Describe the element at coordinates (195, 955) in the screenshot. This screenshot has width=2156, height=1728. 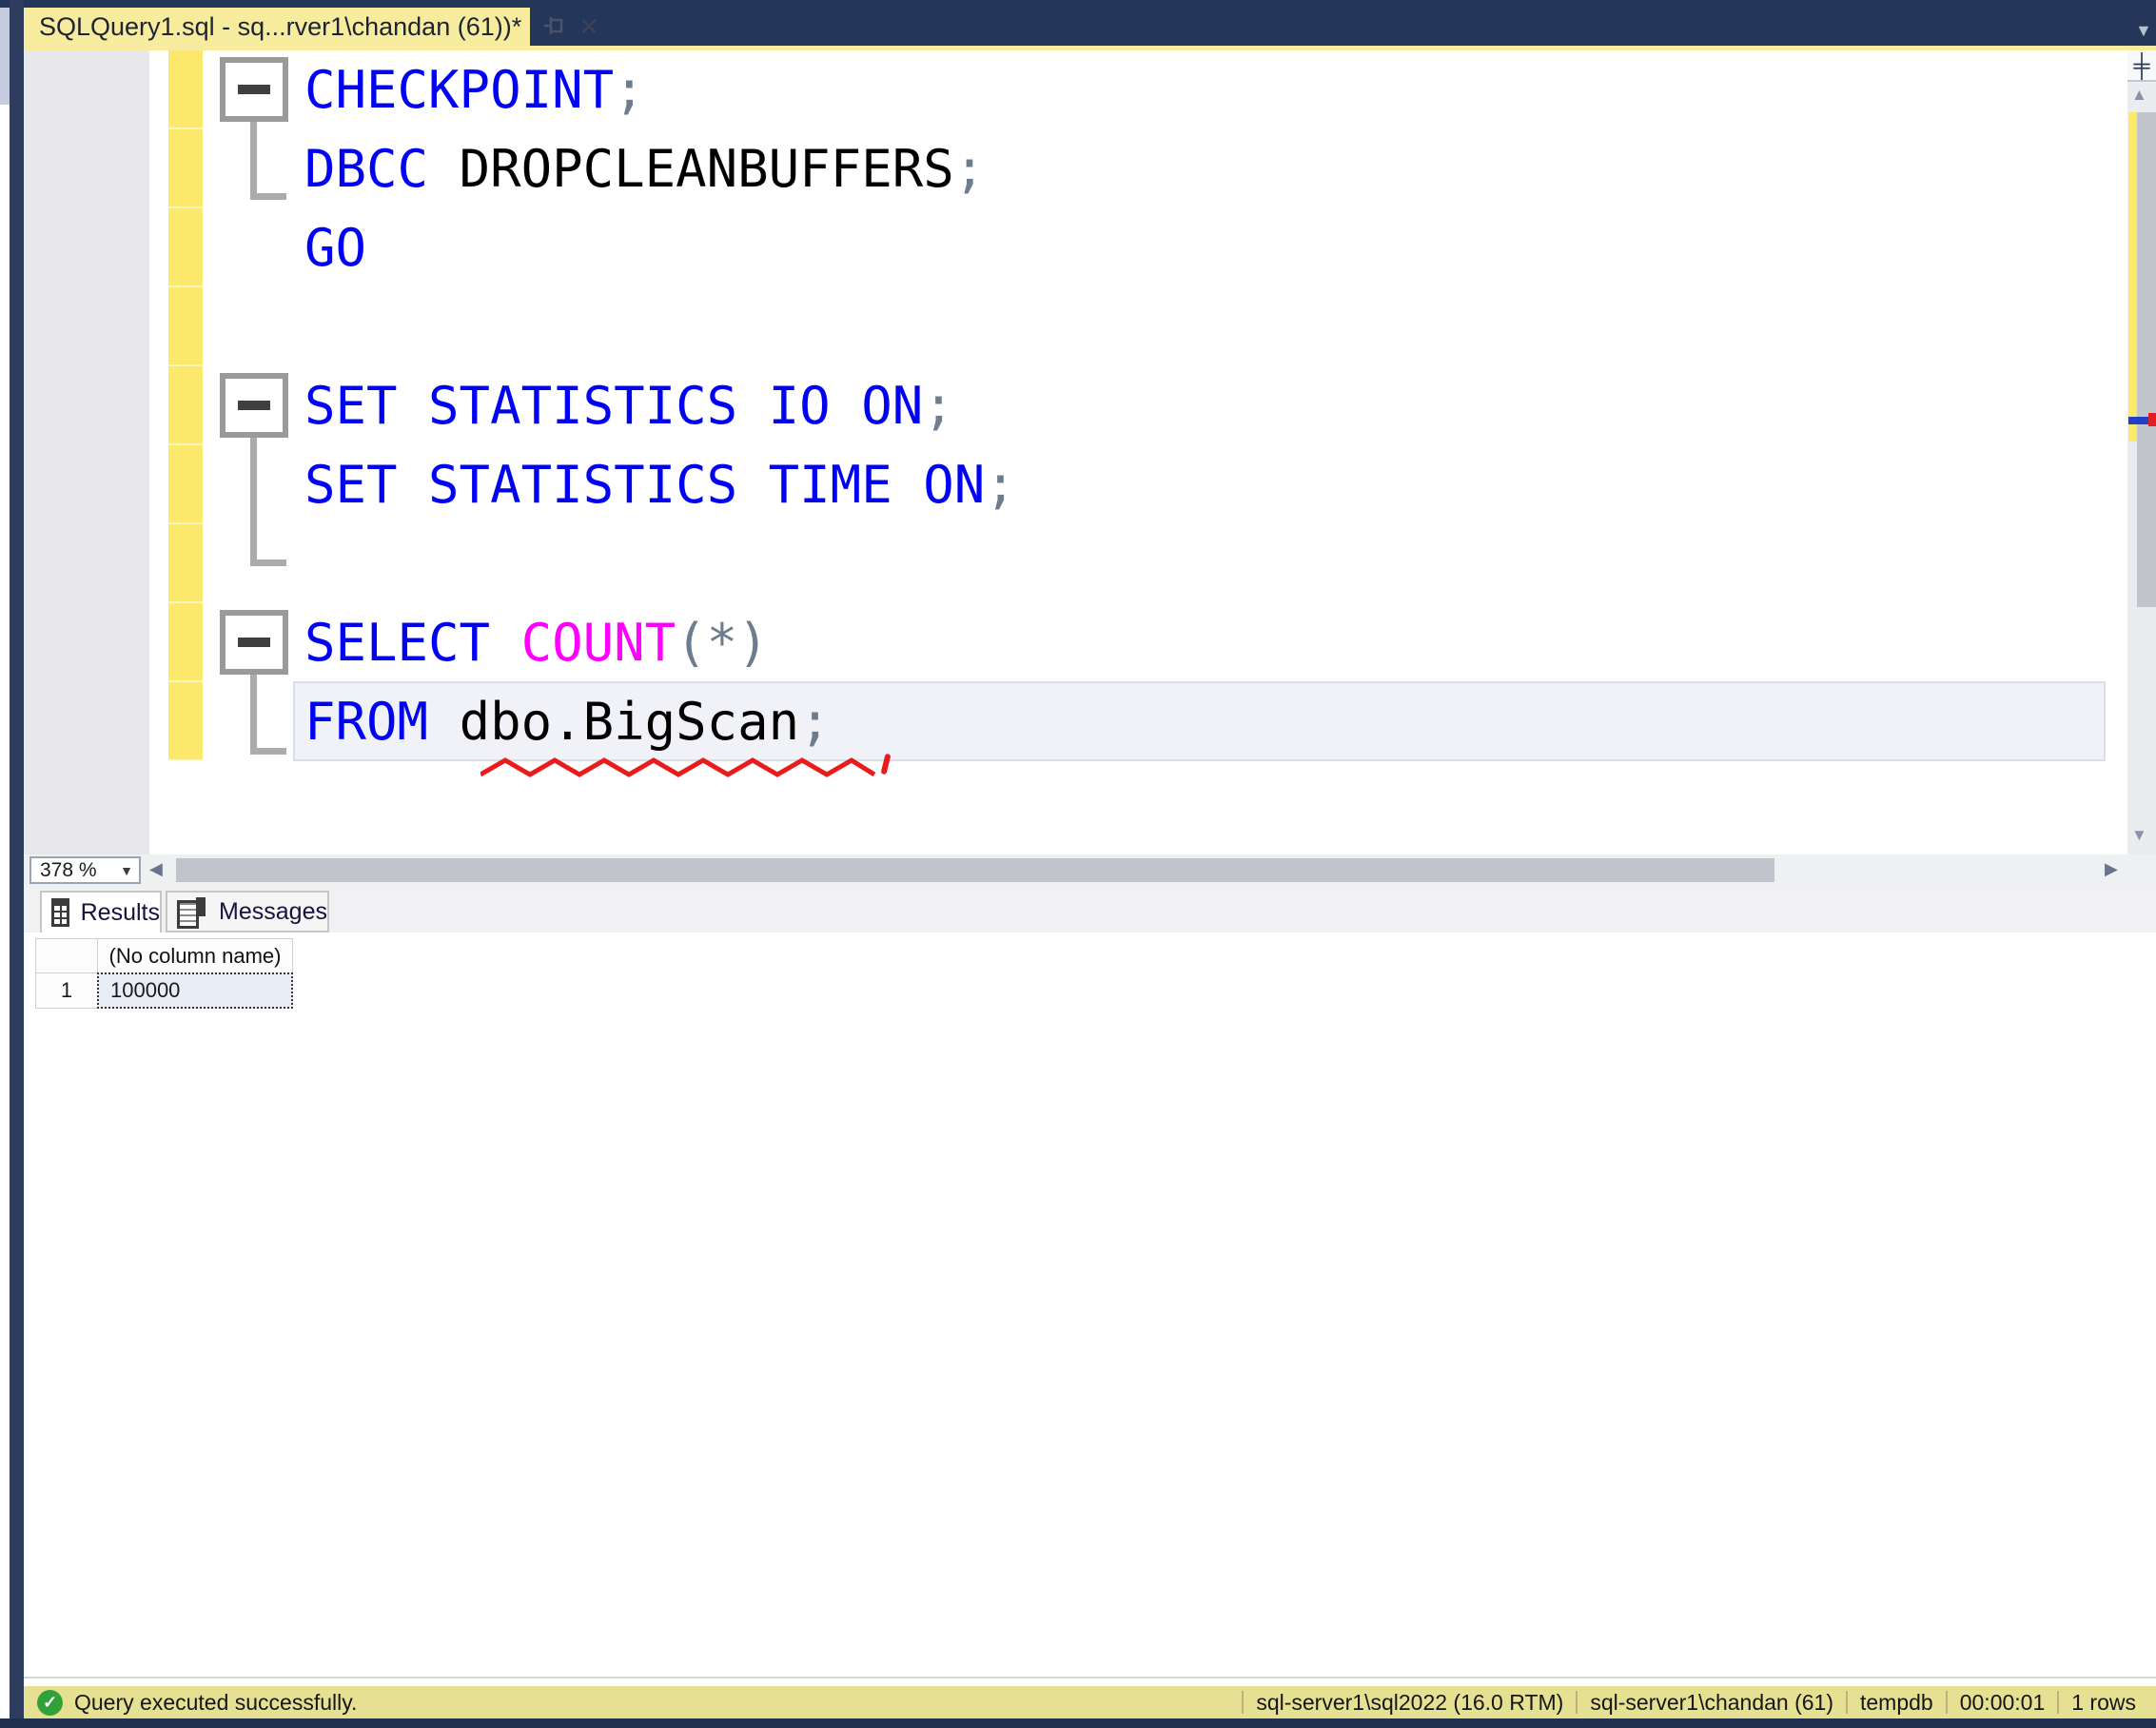
I see `grid-column-header: (No column name)` at that location.